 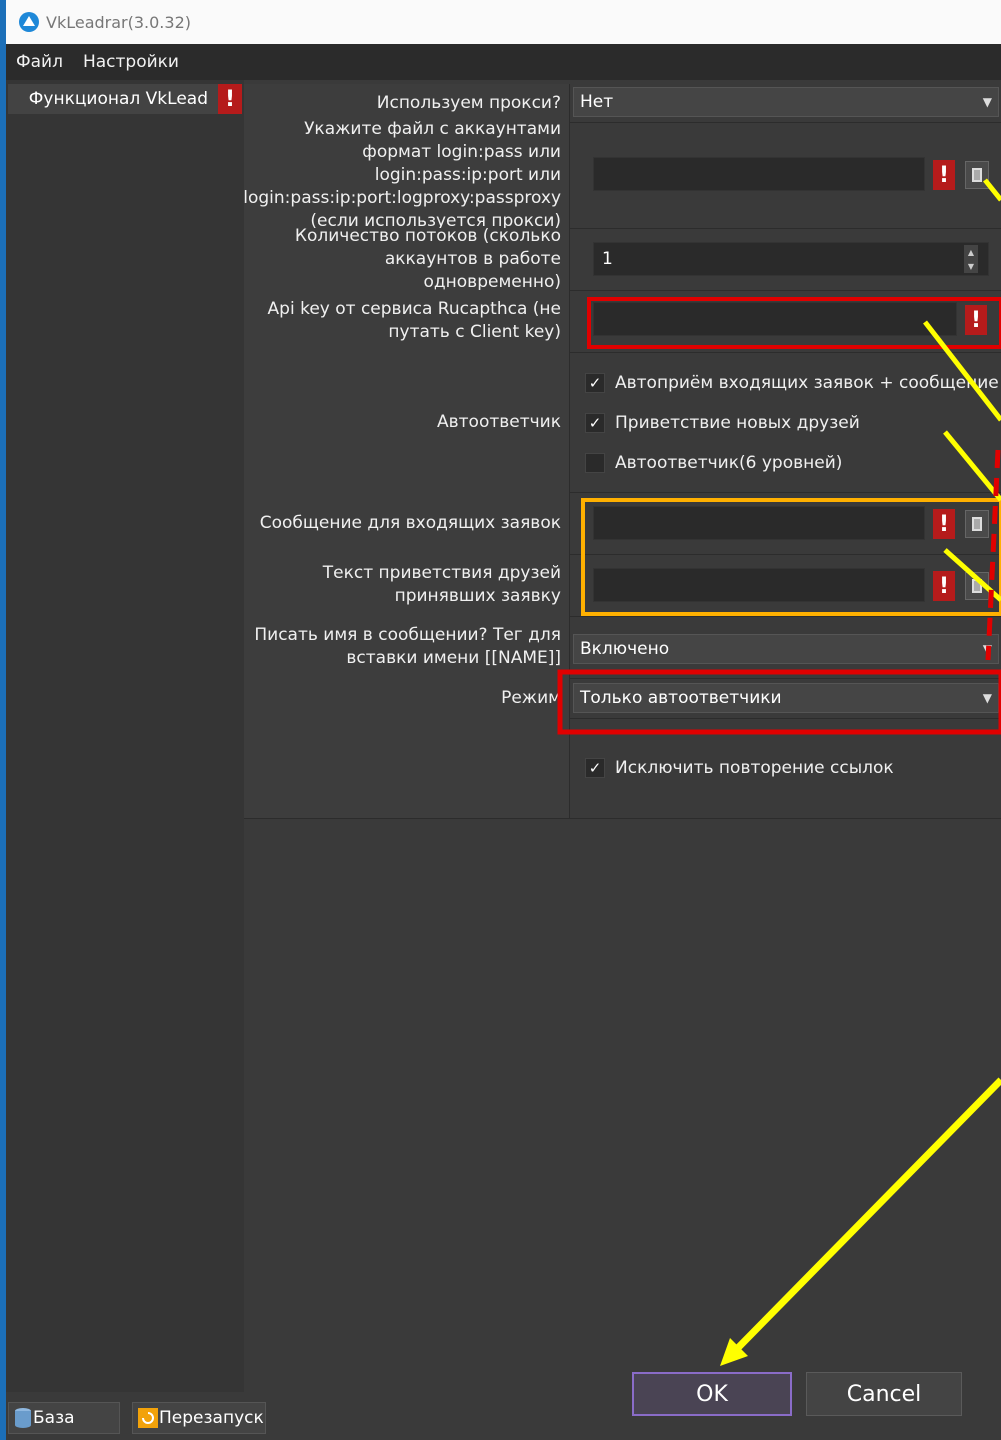 What do you see at coordinates (211, 1418) in the screenshot?
I see `restart-button-label: Перезапуск` at bounding box center [211, 1418].